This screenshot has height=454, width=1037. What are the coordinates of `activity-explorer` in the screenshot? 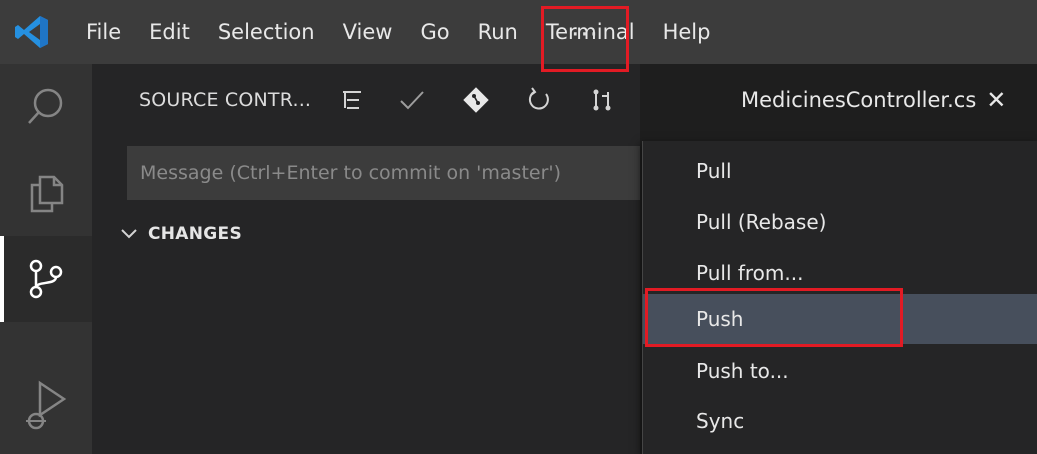 It's located at (46, 193).